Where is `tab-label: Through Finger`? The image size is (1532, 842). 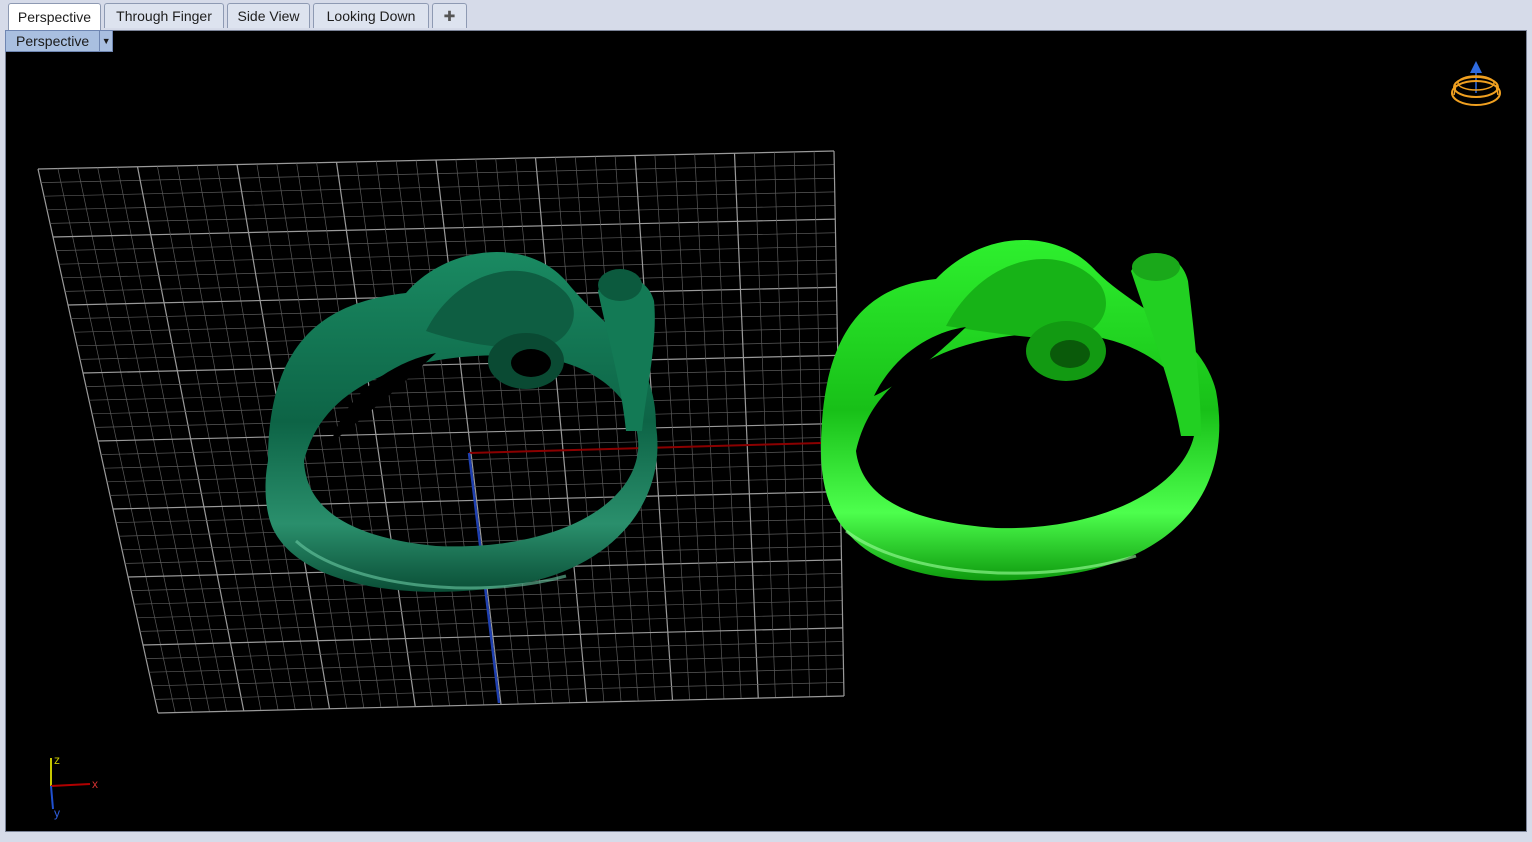 tab-label: Through Finger is located at coordinates (164, 16).